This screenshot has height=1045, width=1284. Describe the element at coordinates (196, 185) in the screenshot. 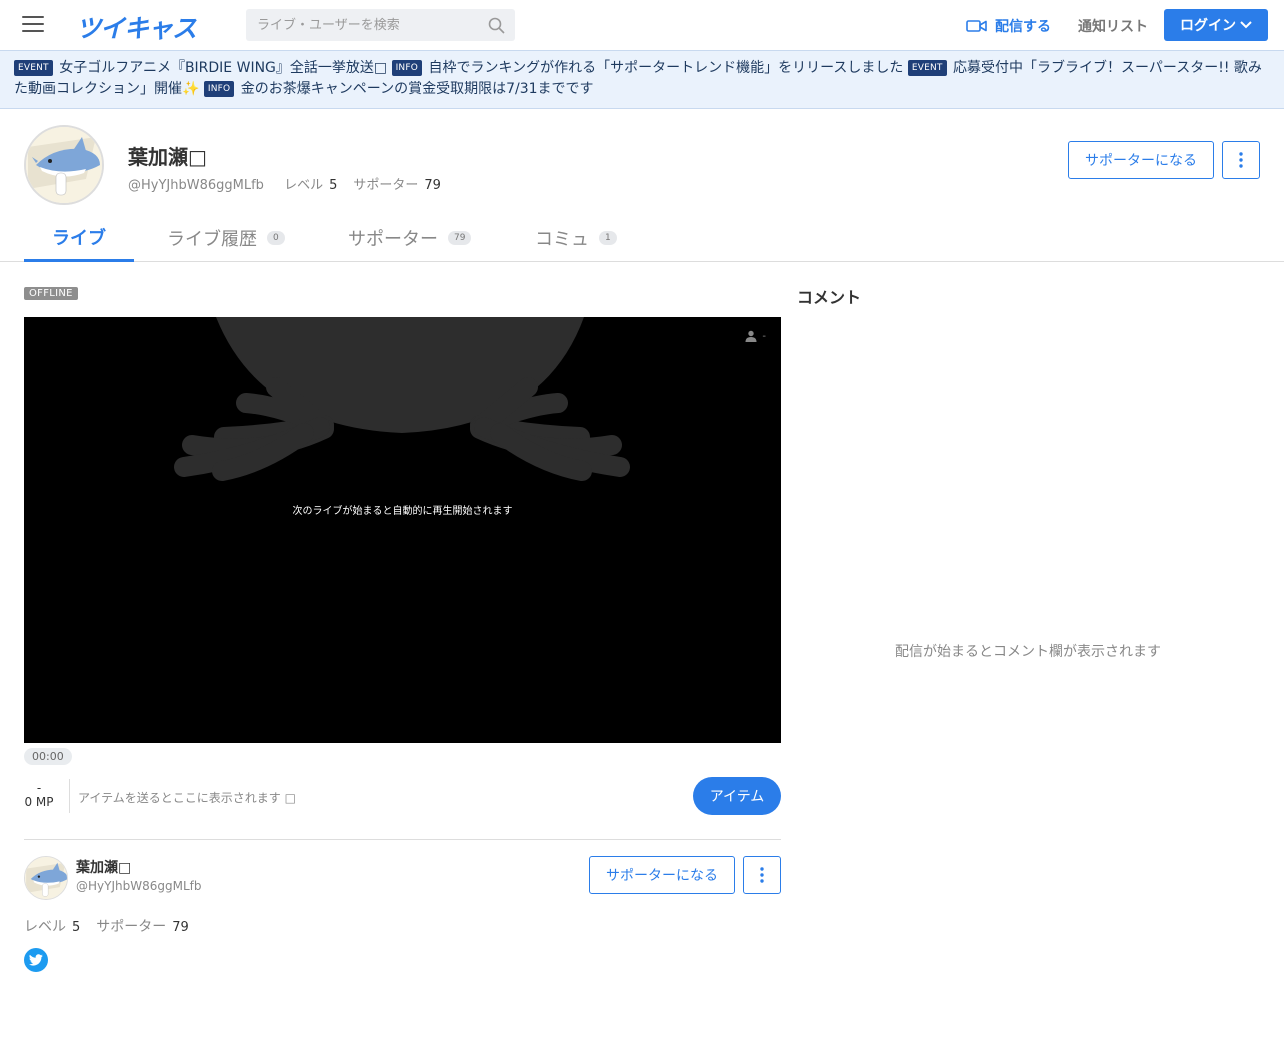

I see `profile-handle: @HyYJhbW86ggMLfb` at that location.